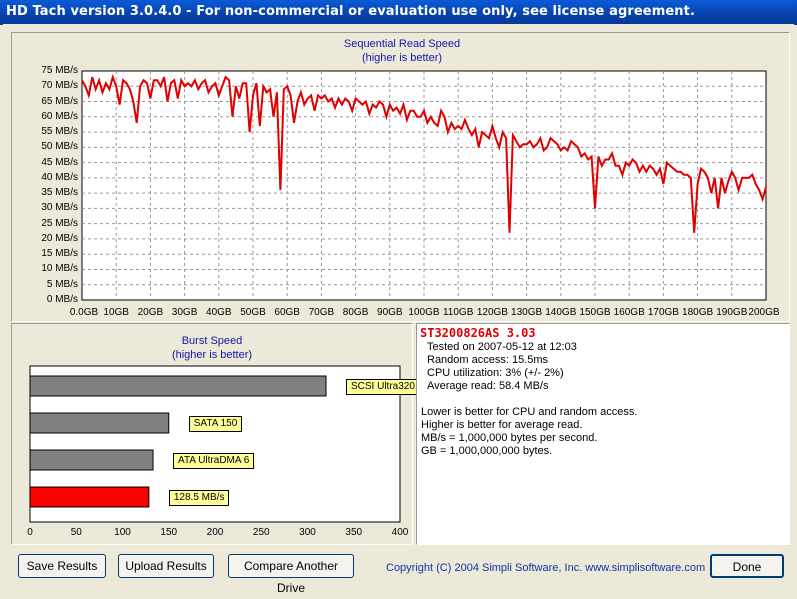 The height and width of the screenshot is (599, 797). Describe the element at coordinates (59, 132) in the screenshot. I see `seq-y-tick-label: 55 MB/s` at that location.